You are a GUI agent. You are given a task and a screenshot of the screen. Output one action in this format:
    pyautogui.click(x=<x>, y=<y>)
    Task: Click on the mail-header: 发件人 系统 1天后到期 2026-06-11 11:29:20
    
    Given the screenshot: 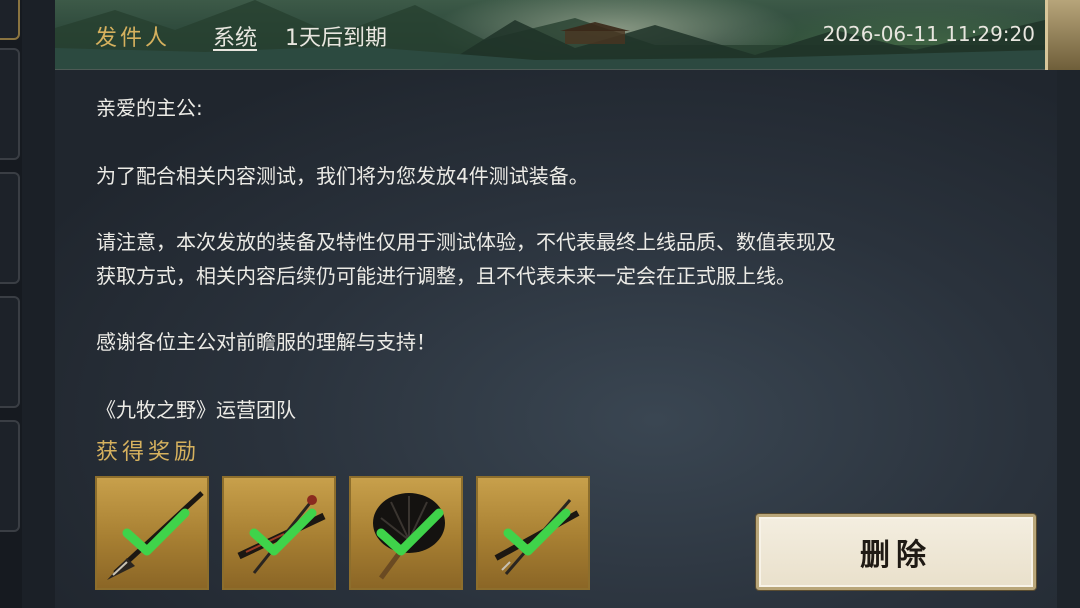 What is the action you would take?
    pyautogui.click(x=550, y=35)
    